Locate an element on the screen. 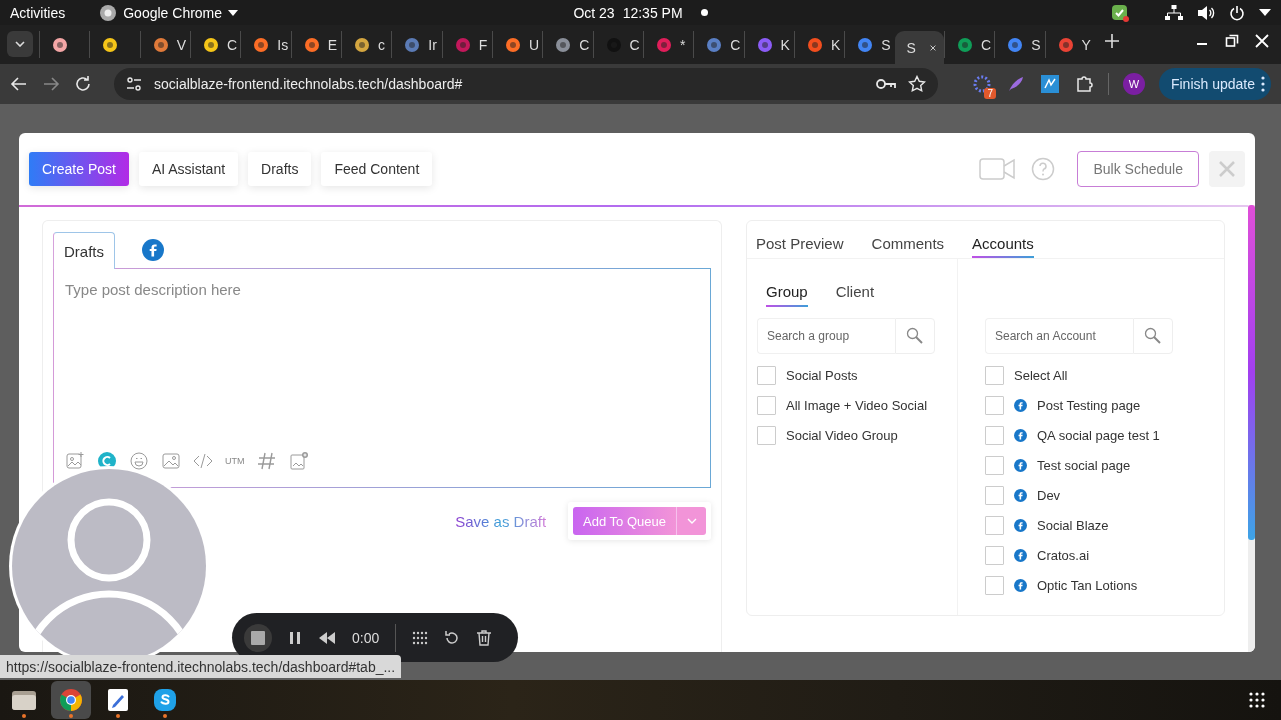 The image size is (1281, 720). preview-tab: Accounts is located at coordinates (1003, 239).